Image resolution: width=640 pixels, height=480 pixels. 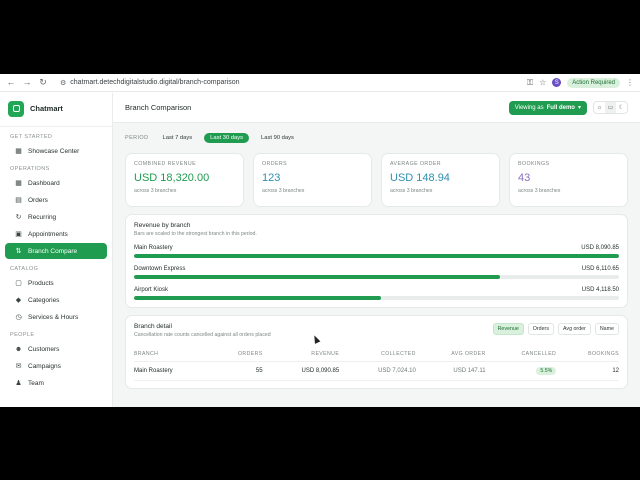 I want to click on forward-icon: →, so click(x=27, y=83).